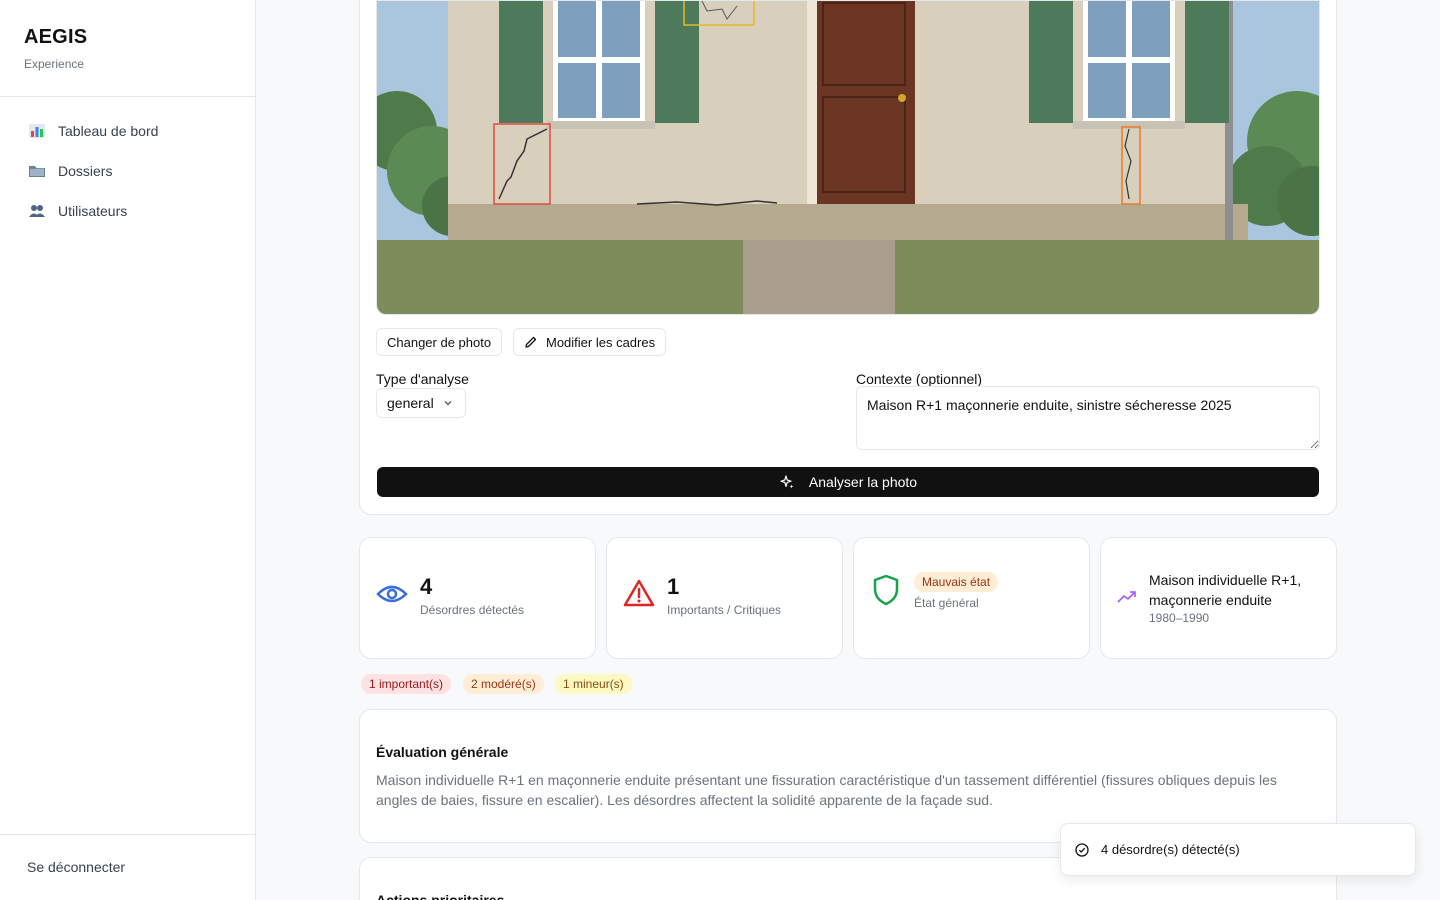 The image size is (1440, 900). Describe the element at coordinates (85, 171) in the screenshot. I see `sidebar-item-label: Dossiers` at that location.